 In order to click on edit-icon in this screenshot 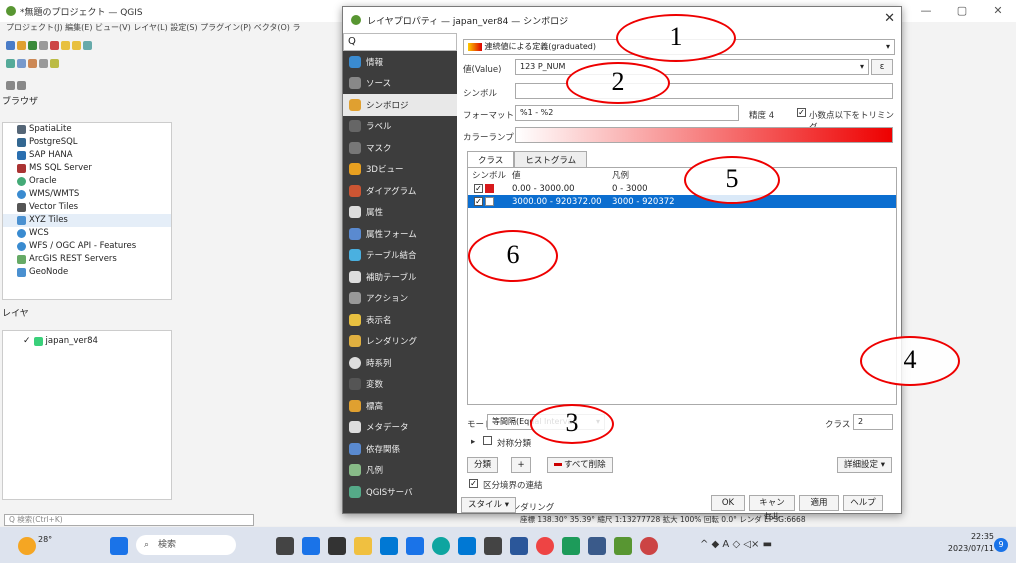, I will do `click(43, 63)`.